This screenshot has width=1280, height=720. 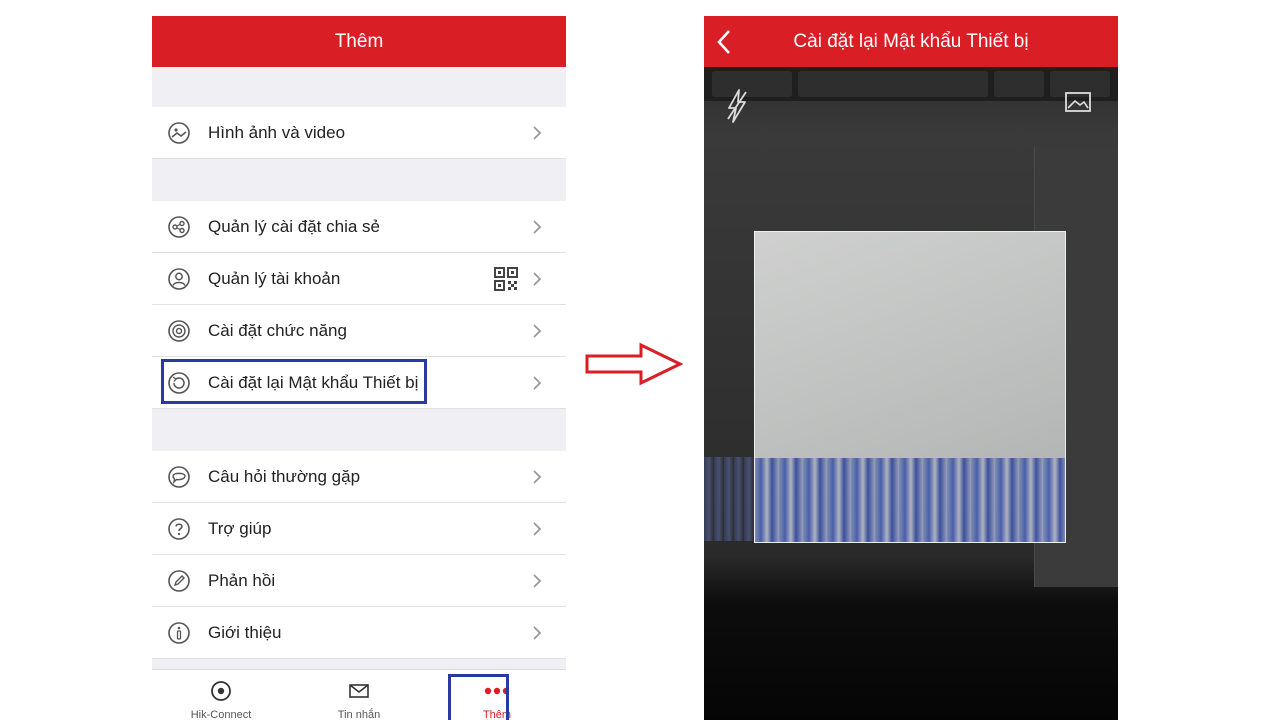 I want to click on more-header: Thêm, so click(x=359, y=41).